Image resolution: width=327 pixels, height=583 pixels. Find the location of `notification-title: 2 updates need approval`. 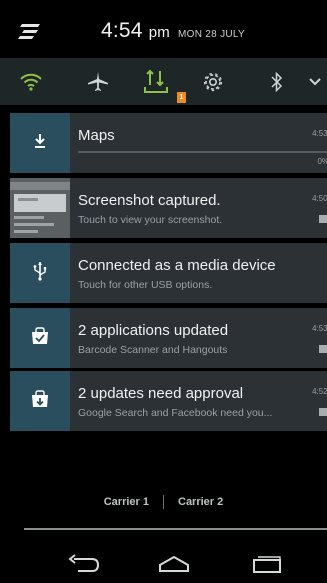

notification-title: 2 updates need approval is located at coordinates (161, 393).